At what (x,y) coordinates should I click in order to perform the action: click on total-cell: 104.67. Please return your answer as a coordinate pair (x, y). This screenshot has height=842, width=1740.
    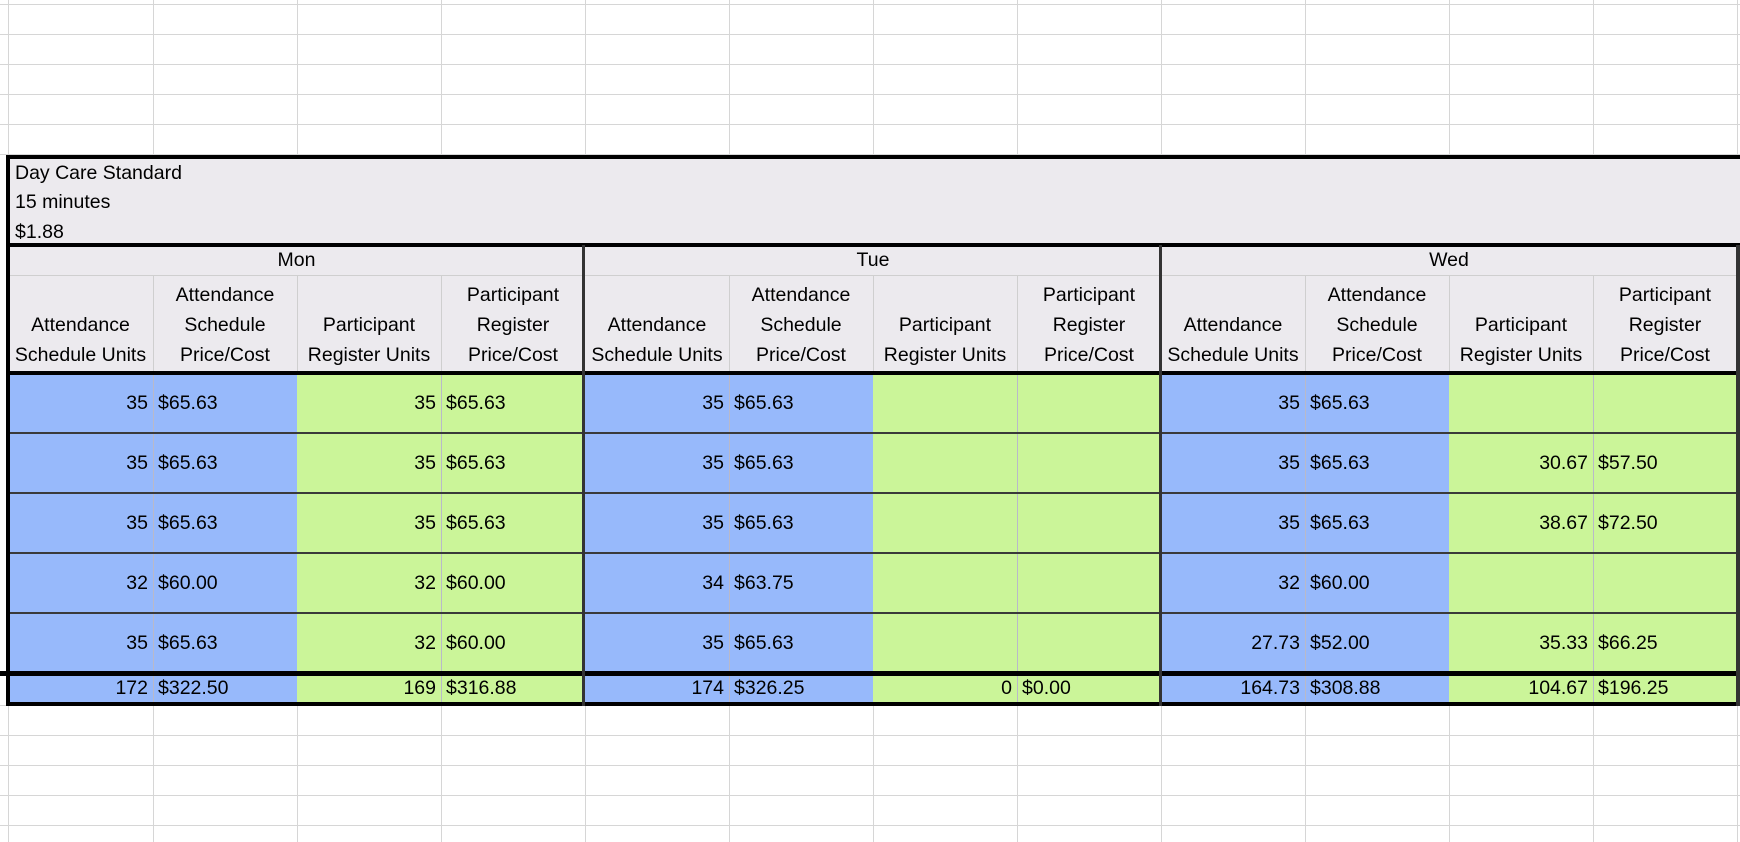
    Looking at the image, I should click on (1521, 688).